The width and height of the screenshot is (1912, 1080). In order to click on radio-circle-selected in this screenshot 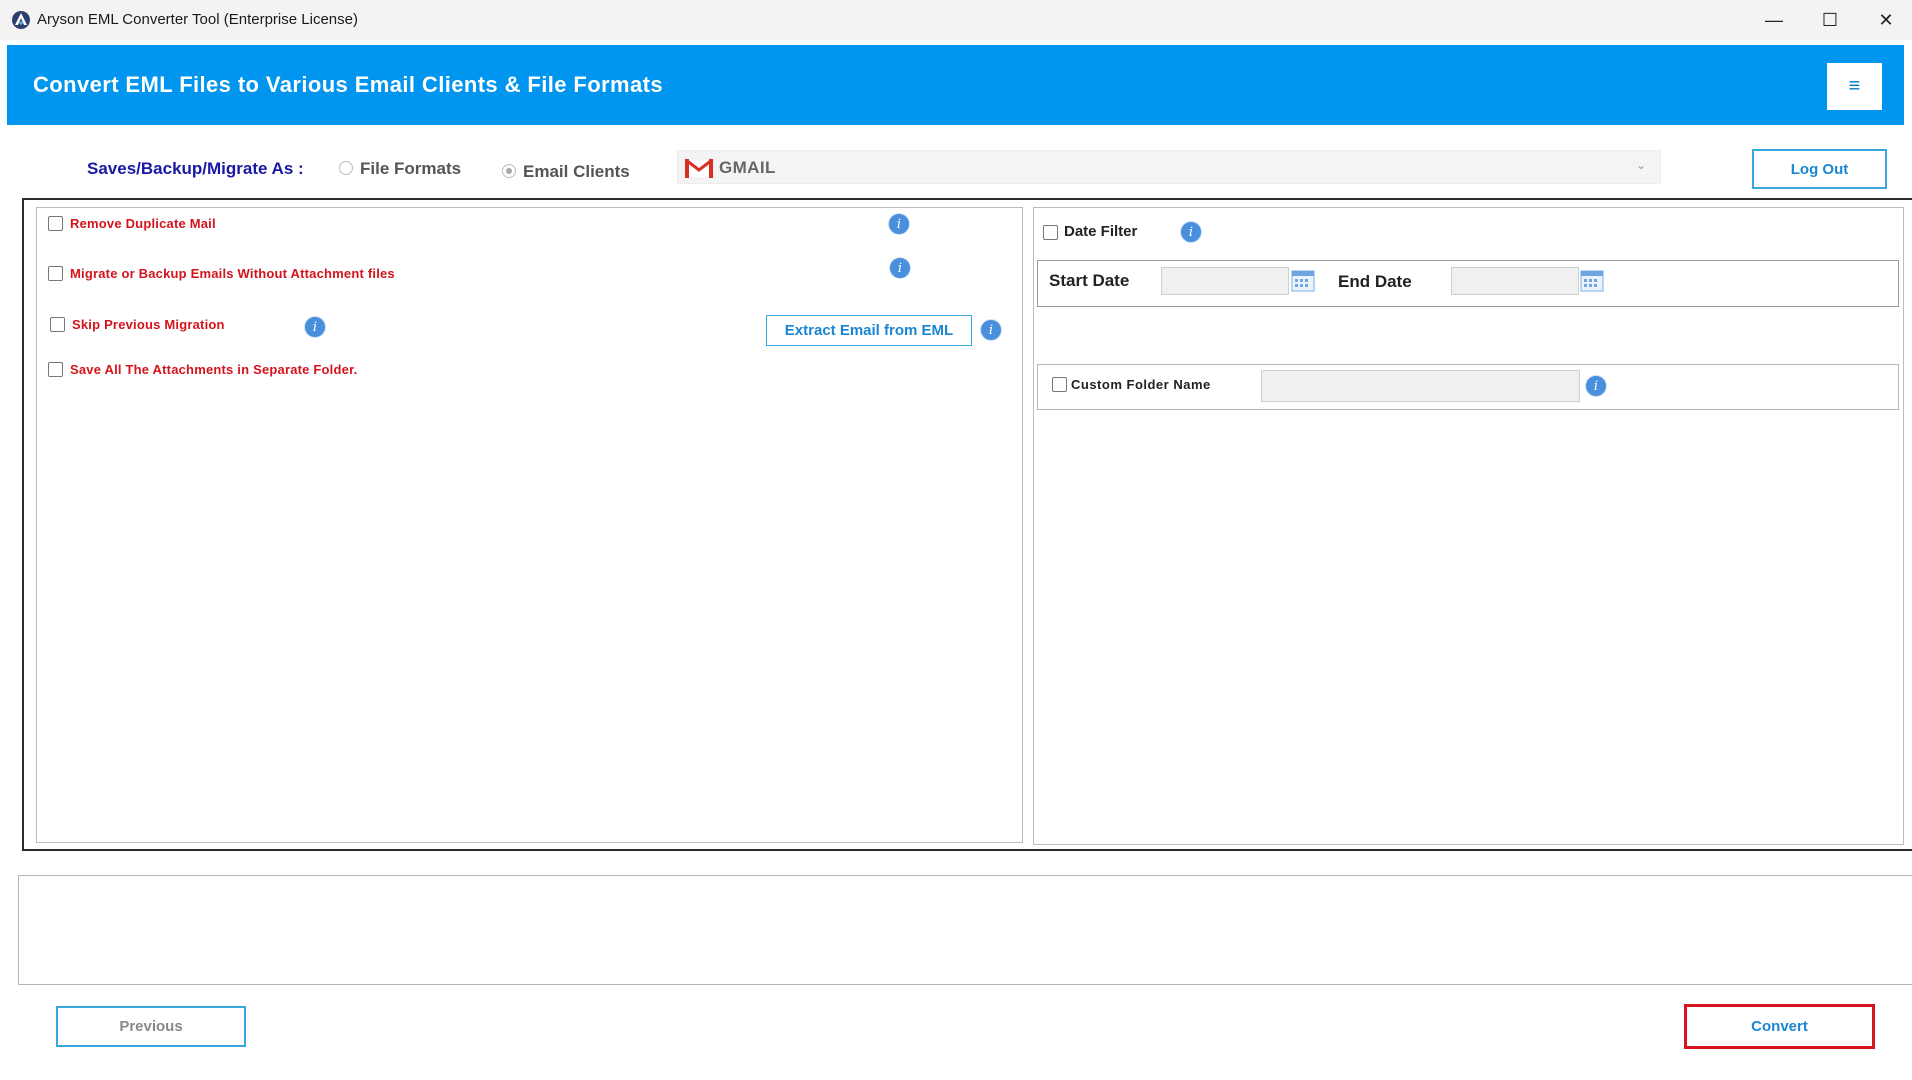, I will do `click(509, 171)`.